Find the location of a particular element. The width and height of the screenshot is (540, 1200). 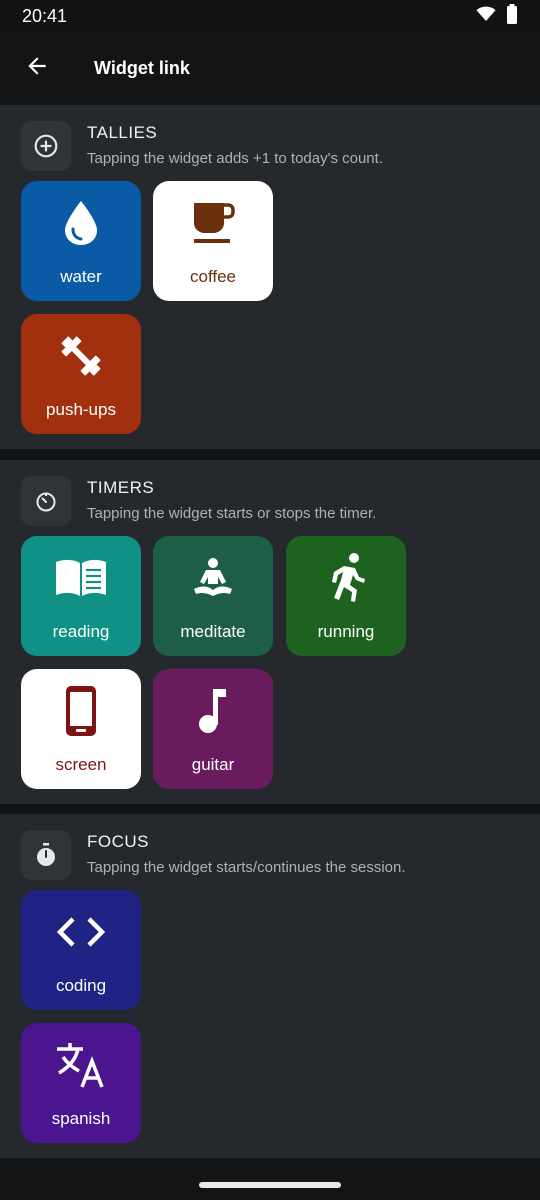

running-icon is located at coordinates (346, 578).